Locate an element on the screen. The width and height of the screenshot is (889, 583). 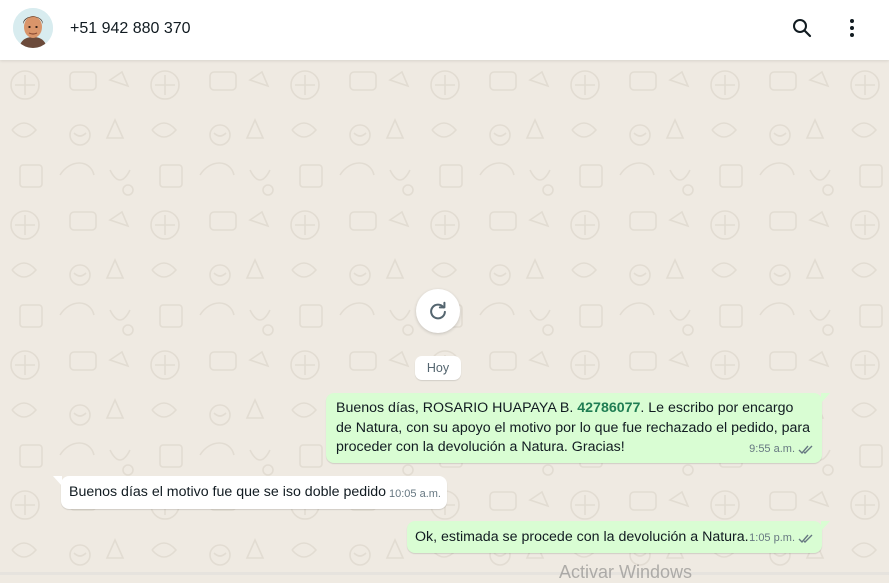
search-button is located at coordinates (802, 28).